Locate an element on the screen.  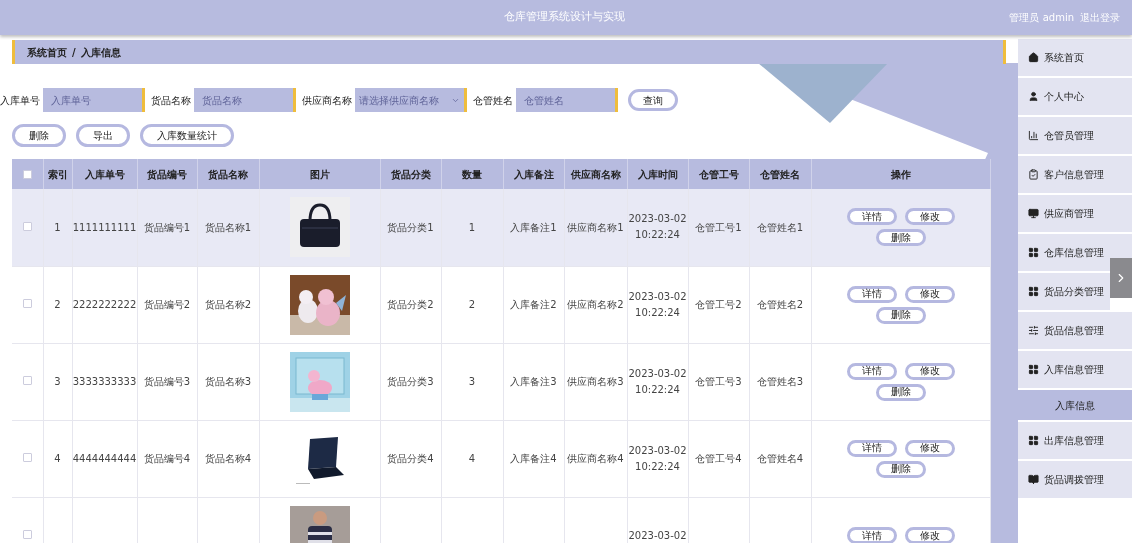
cell-text: 入库备注2 is located at coordinates (533, 304).